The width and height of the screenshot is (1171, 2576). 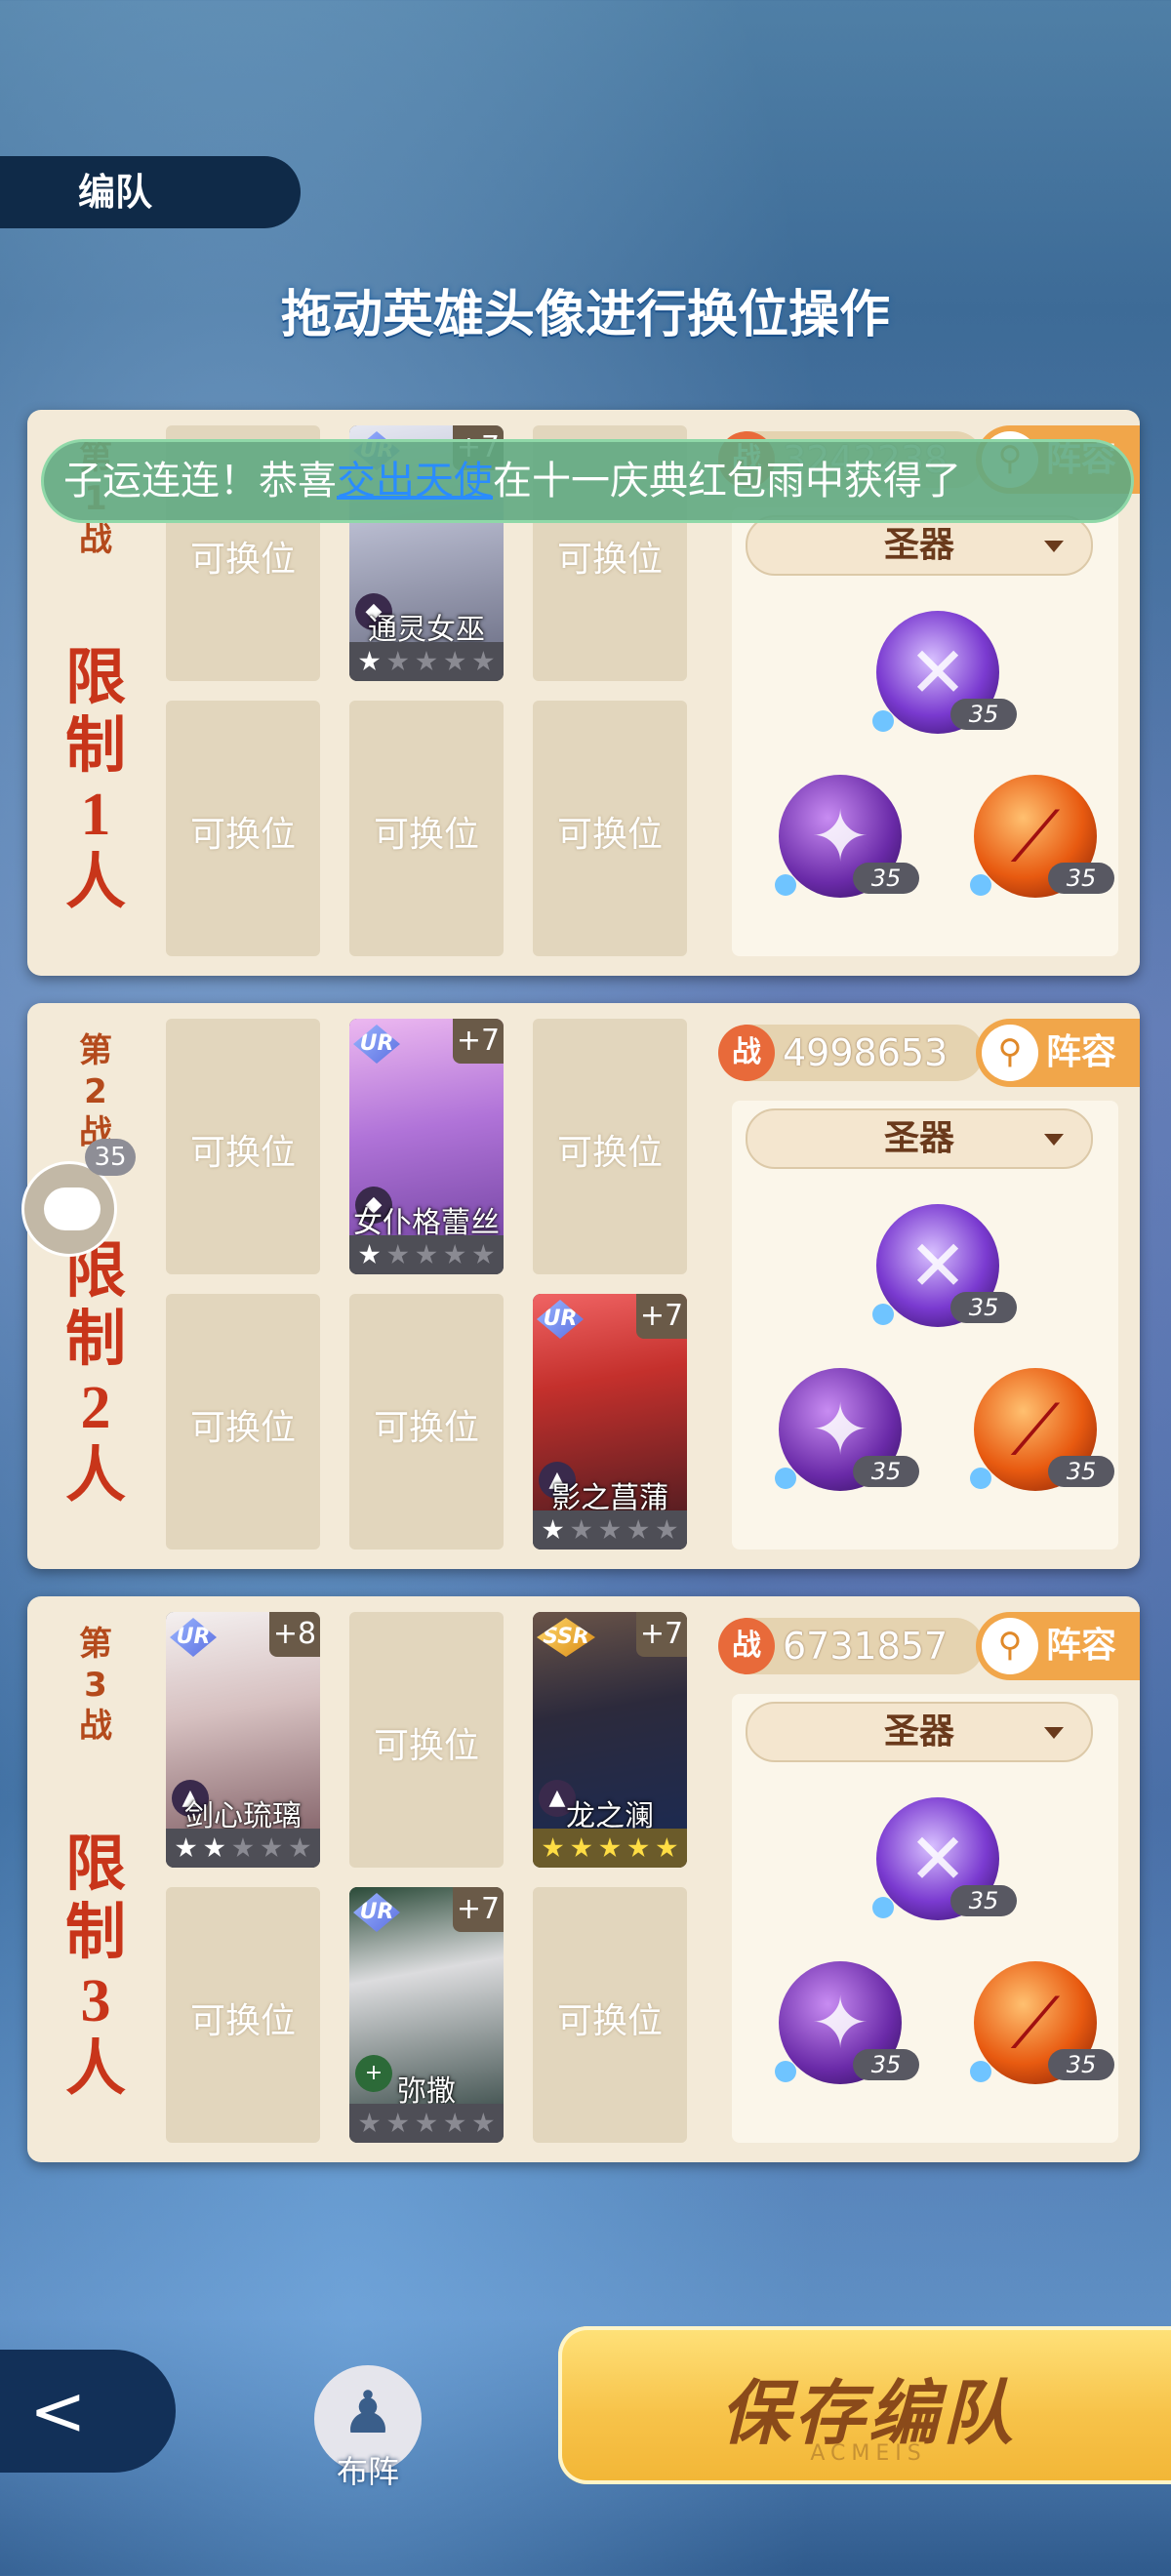 What do you see at coordinates (426, 1146) in the screenshot?
I see `hero-card: UR +7 ◆ 女仆格蕾丝` at bounding box center [426, 1146].